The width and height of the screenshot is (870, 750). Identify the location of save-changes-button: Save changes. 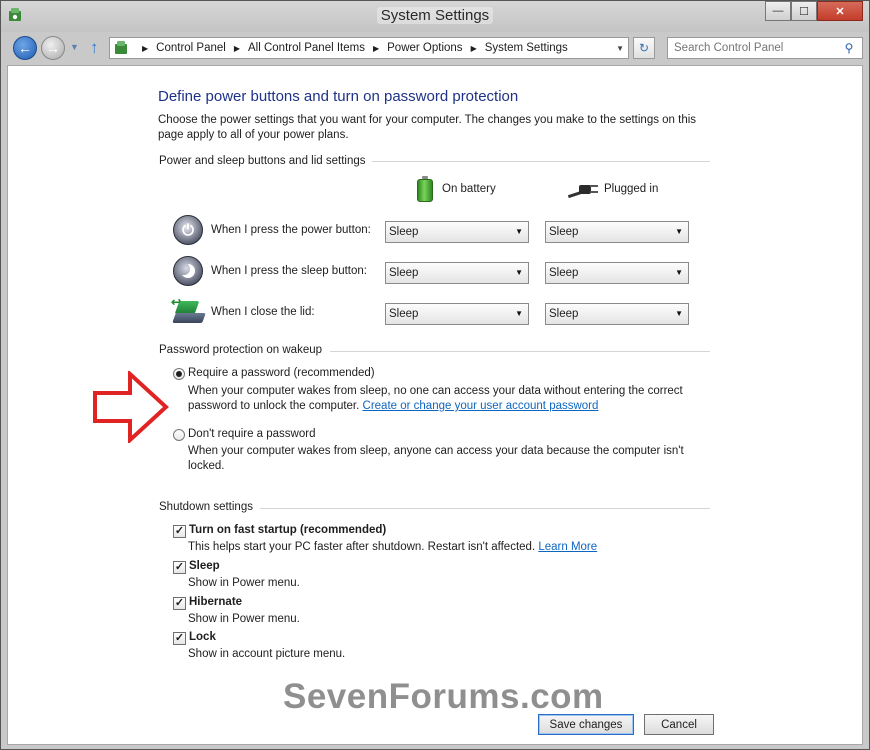
(586, 724).